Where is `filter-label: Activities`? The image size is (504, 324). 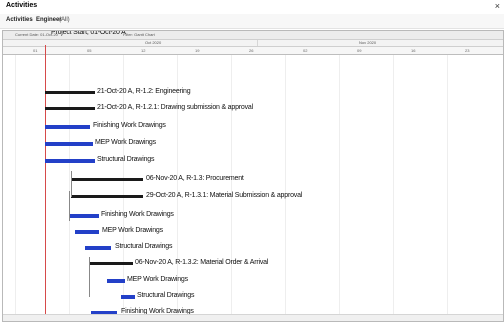
filter-label: Activities is located at coordinates (19, 20).